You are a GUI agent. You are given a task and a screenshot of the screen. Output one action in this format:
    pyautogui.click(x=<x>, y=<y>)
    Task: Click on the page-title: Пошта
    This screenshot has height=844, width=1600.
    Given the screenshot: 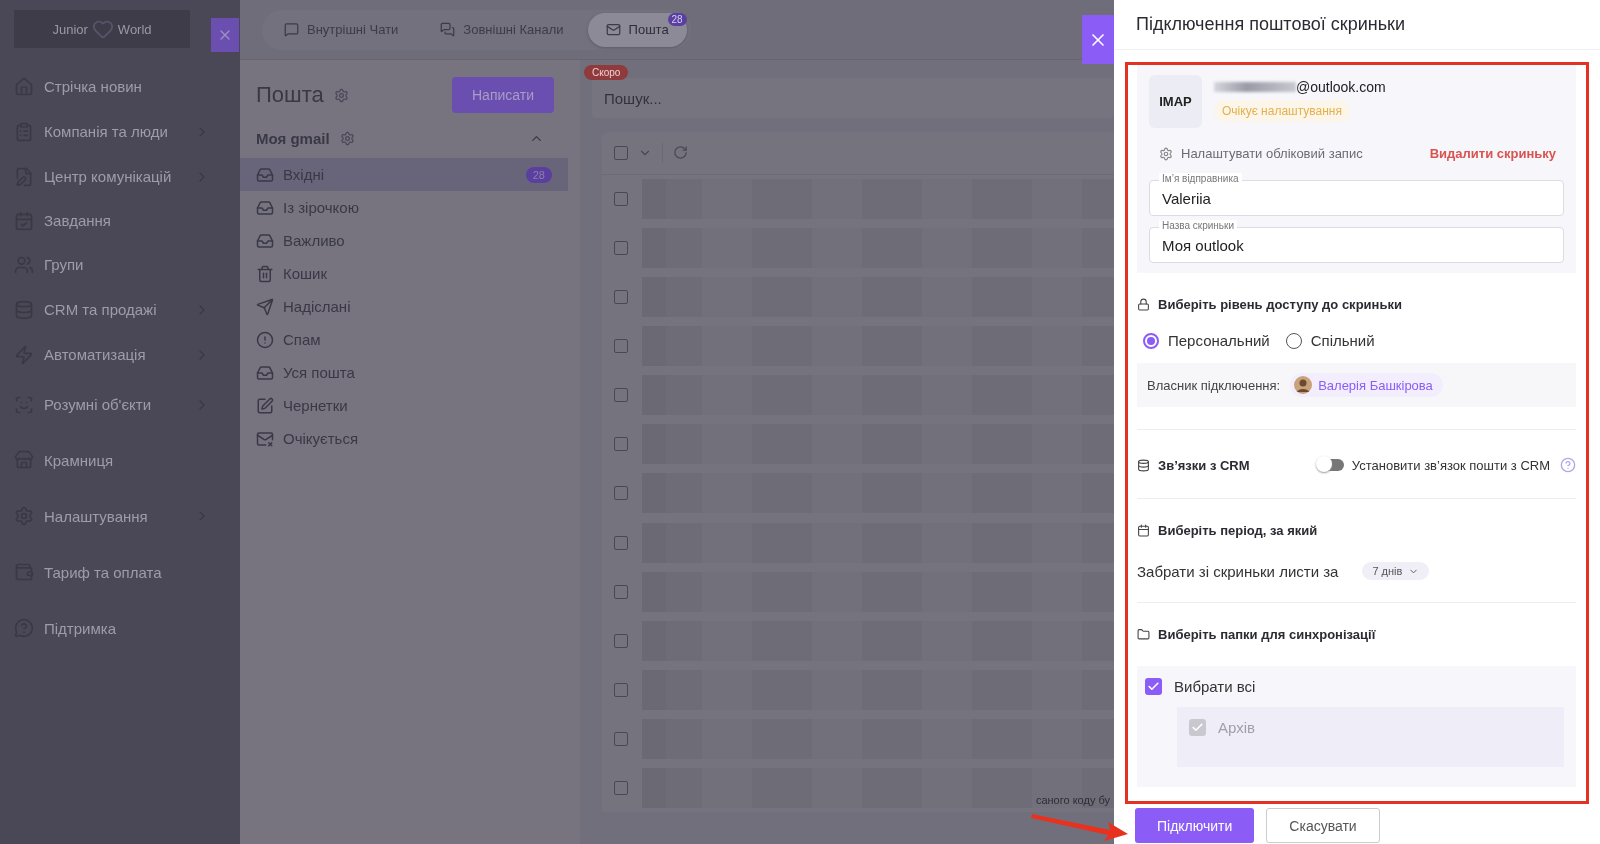 What is the action you would take?
    pyautogui.click(x=290, y=95)
    